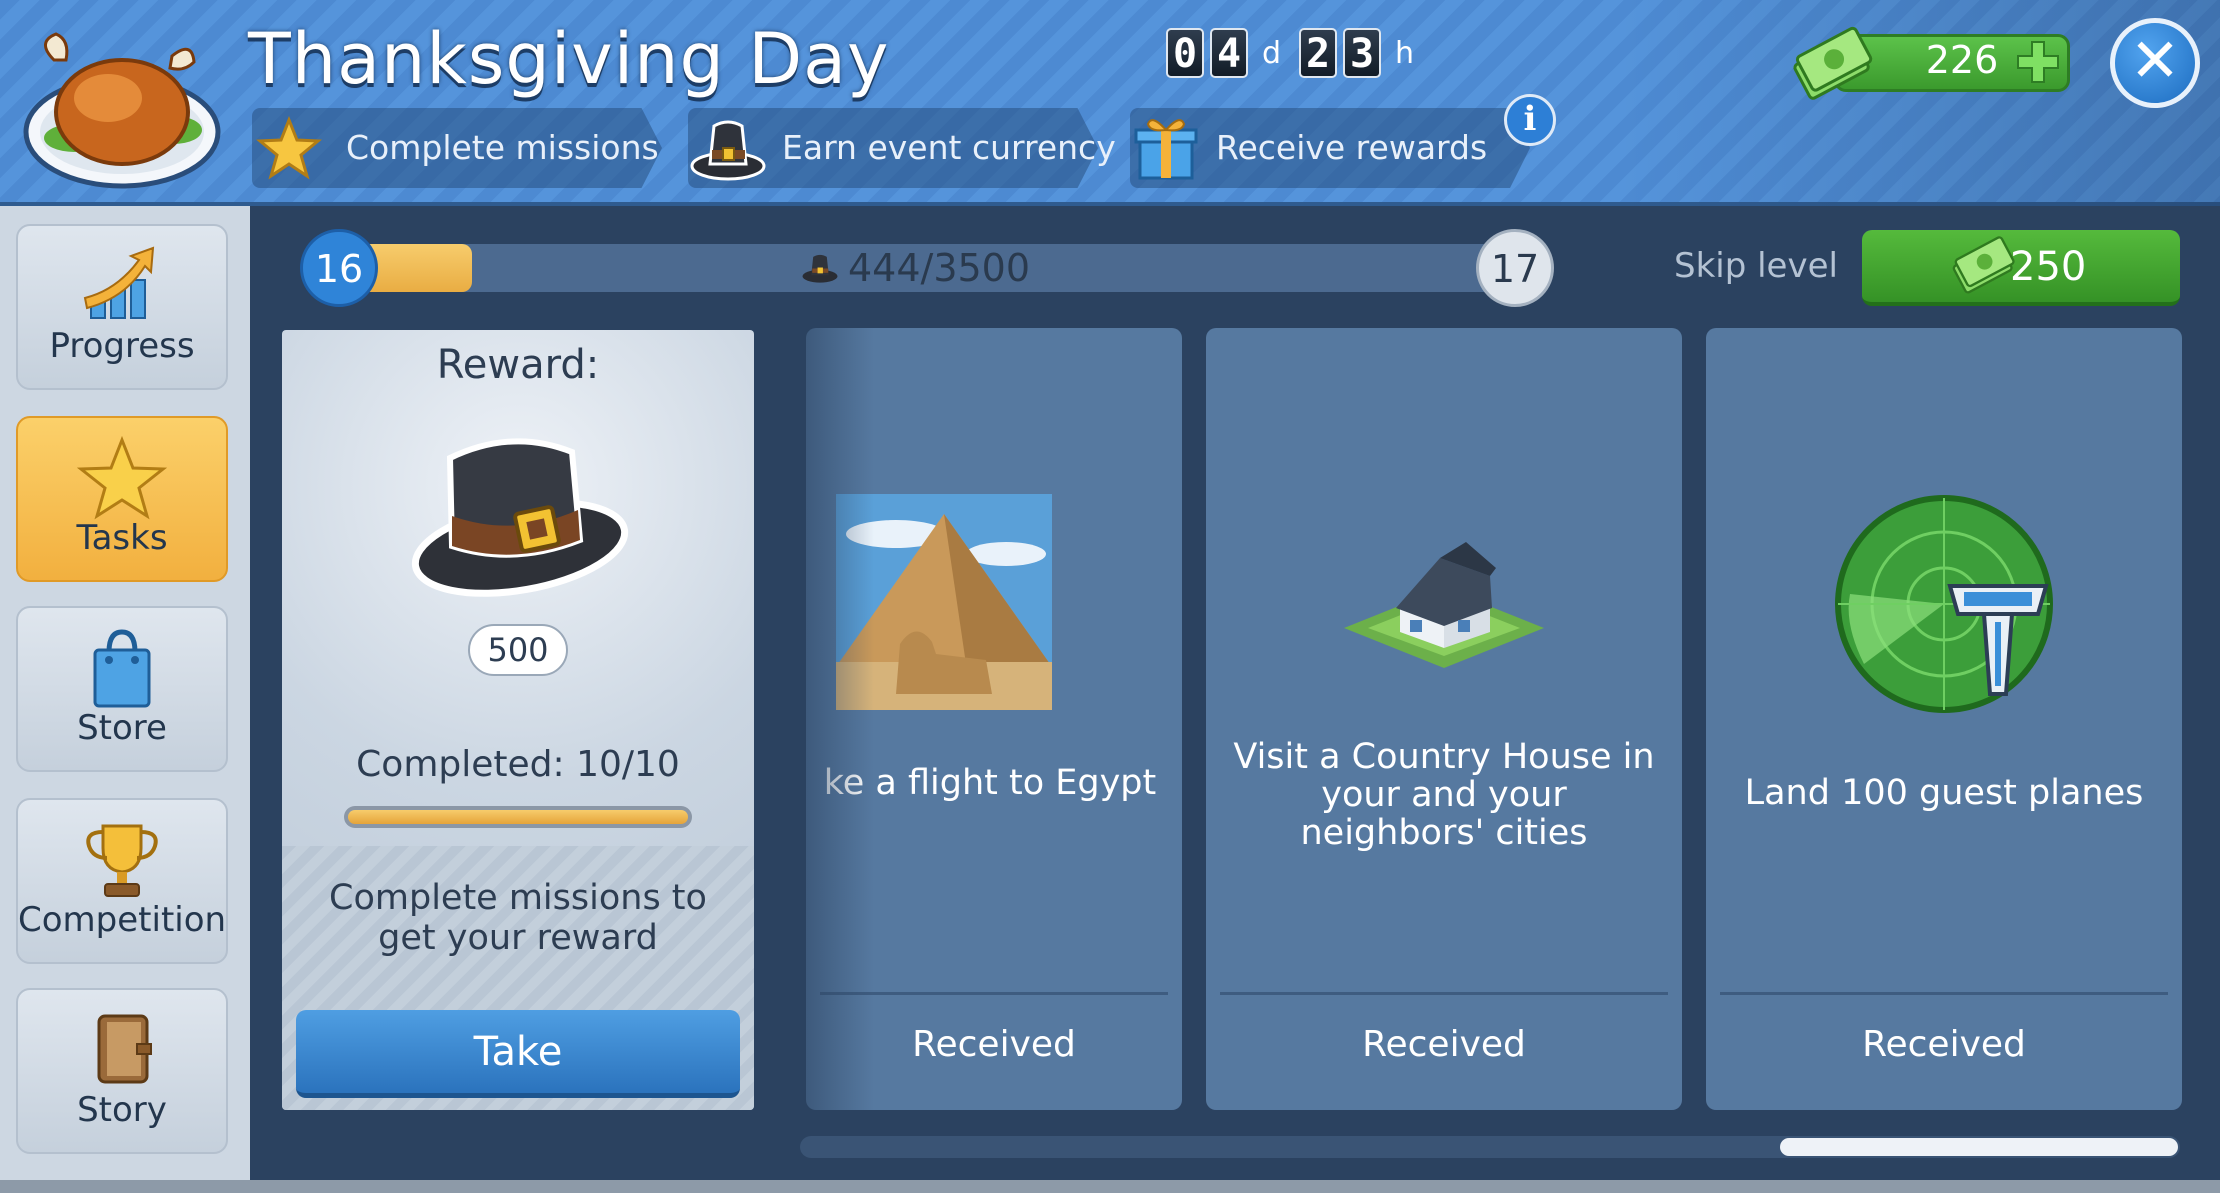 The image size is (2220, 1193). I want to click on sidebar-item-label: Story, so click(122, 1110).